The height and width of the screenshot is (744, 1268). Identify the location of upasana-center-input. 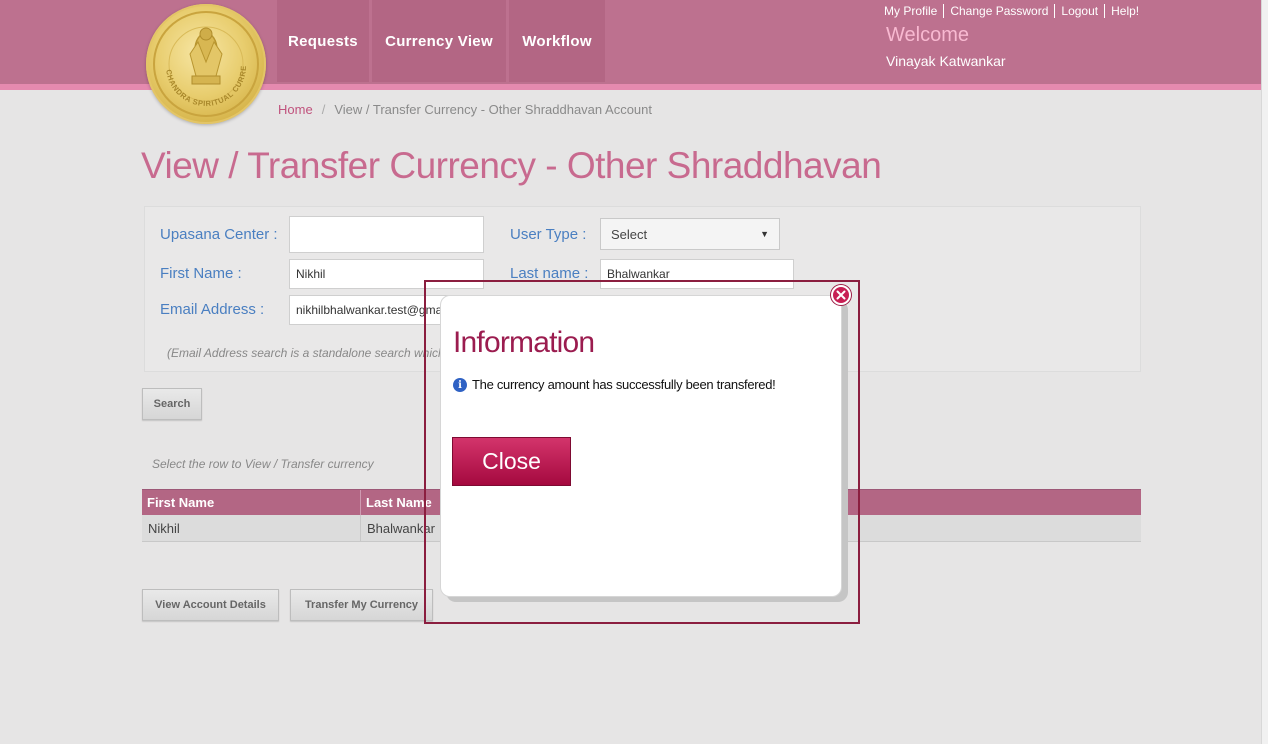
(386, 234).